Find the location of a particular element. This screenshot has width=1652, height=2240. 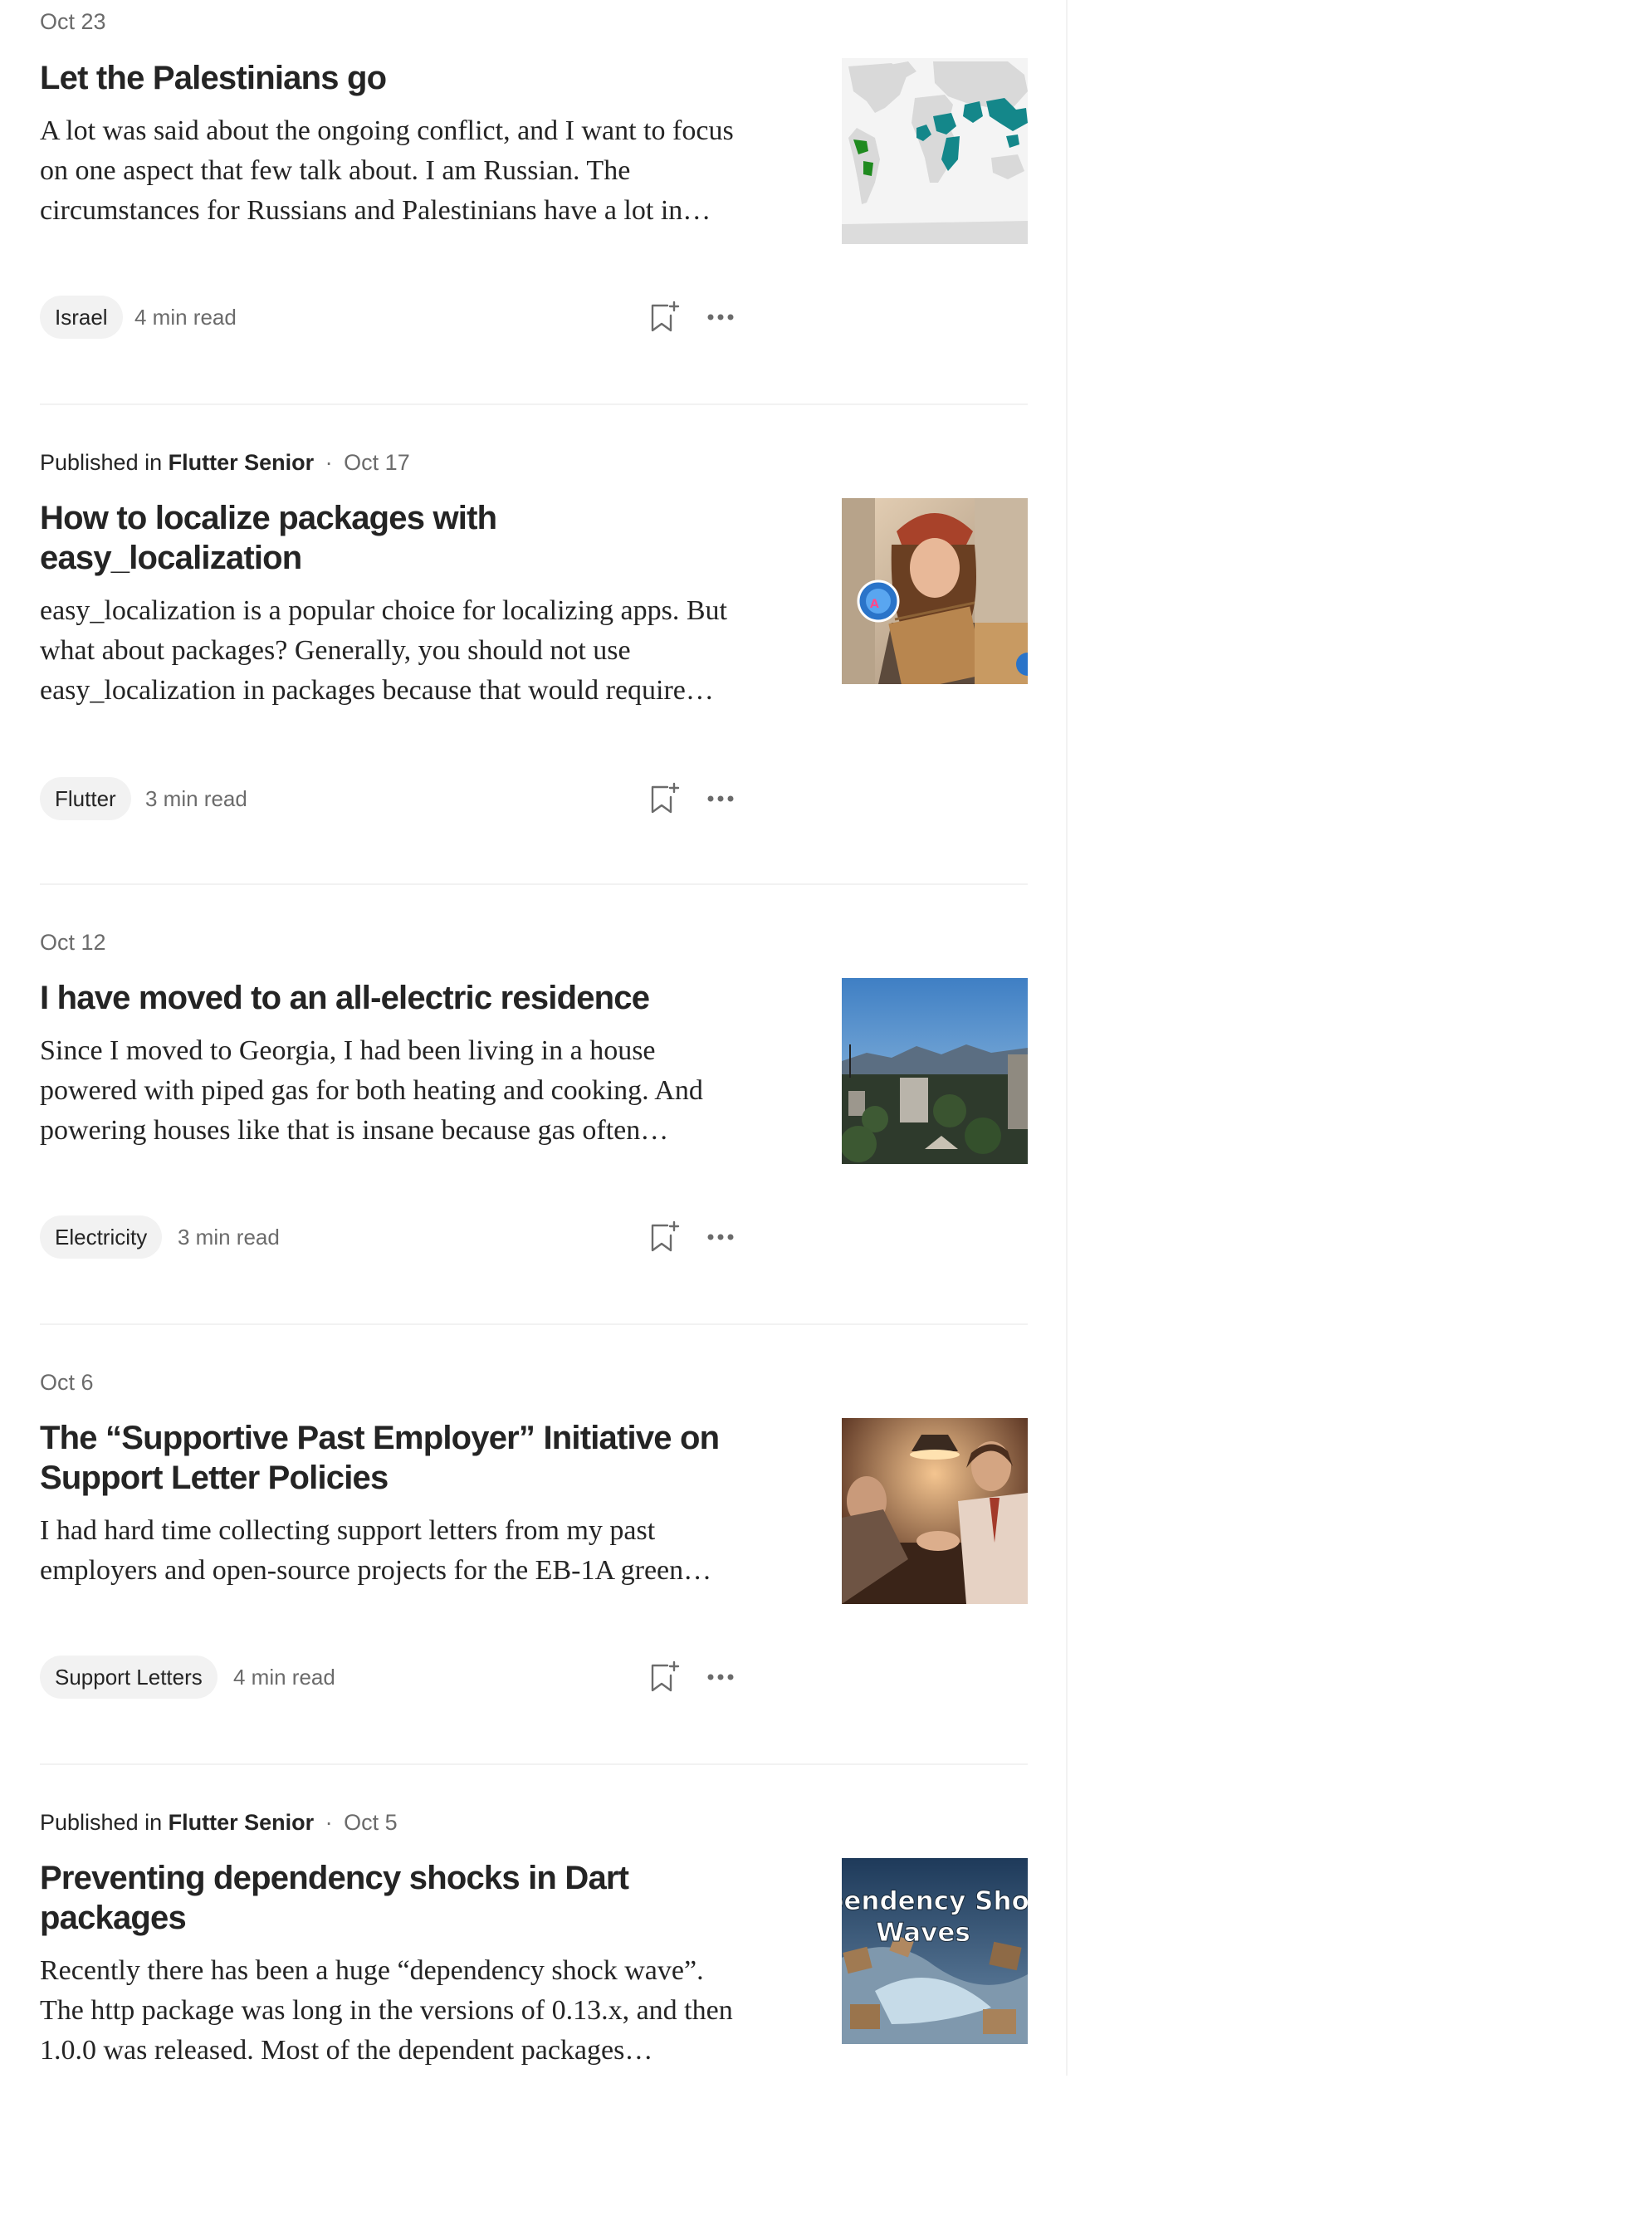

article-footer: Support Letters 4 min read is located at coordinates (392, 1678).